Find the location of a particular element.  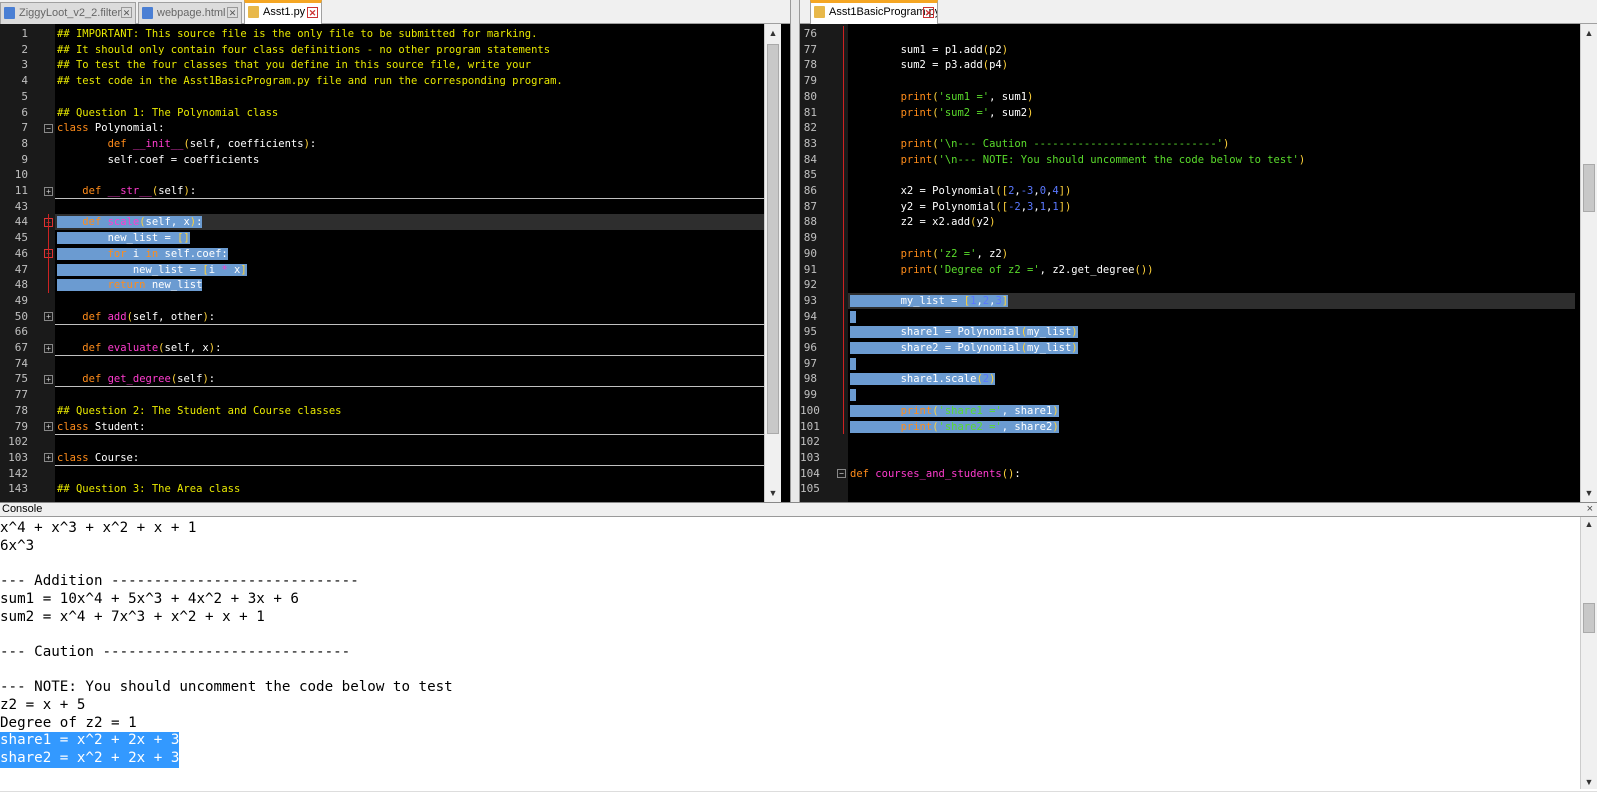

code-line: def __str__(self): is located at coordinates (409, 191).